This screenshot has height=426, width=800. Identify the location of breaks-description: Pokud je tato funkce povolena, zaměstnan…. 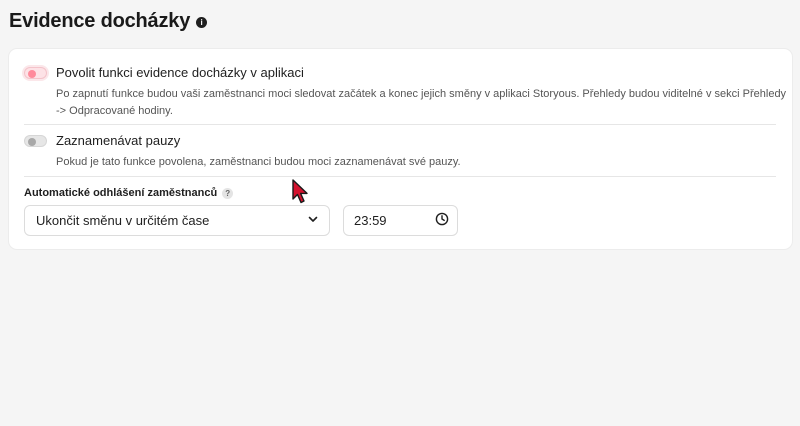
(258, 162).